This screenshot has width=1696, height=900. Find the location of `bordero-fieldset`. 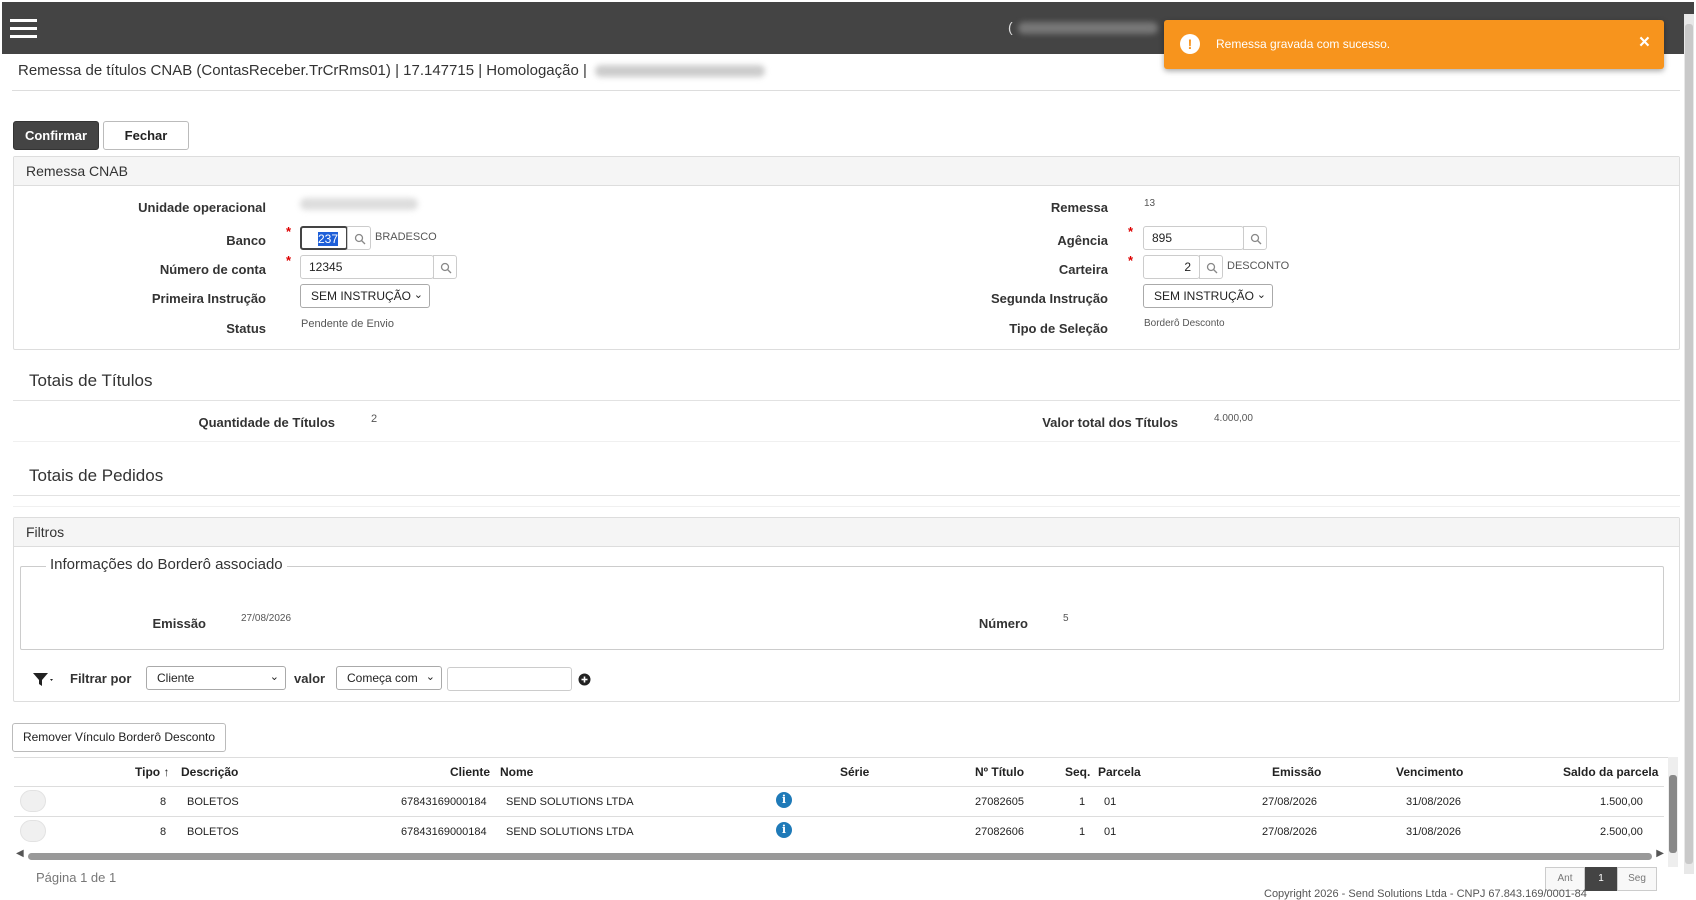

bordero-fieldset is located at coordinates (842, 608).